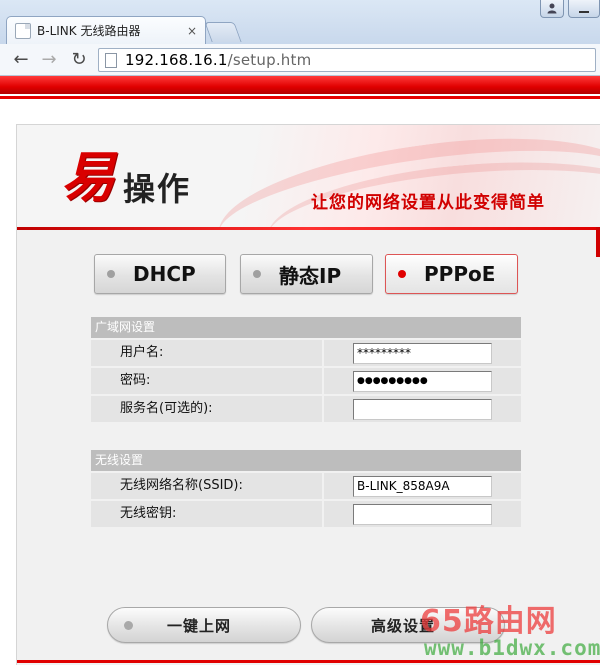  I want to click on close-tab-icon: ×, so click(192, 31).